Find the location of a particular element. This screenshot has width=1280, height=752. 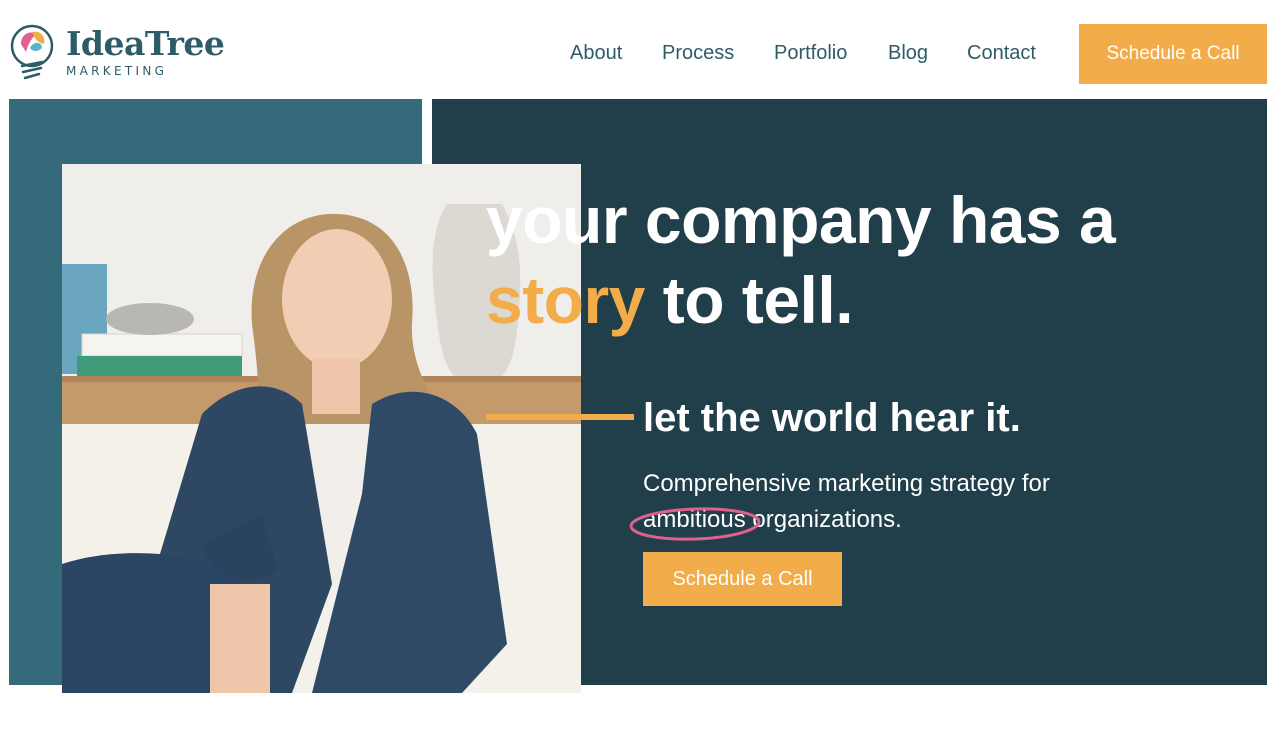

brand-tagline: MARKETING is located at coordinates (117, 71).